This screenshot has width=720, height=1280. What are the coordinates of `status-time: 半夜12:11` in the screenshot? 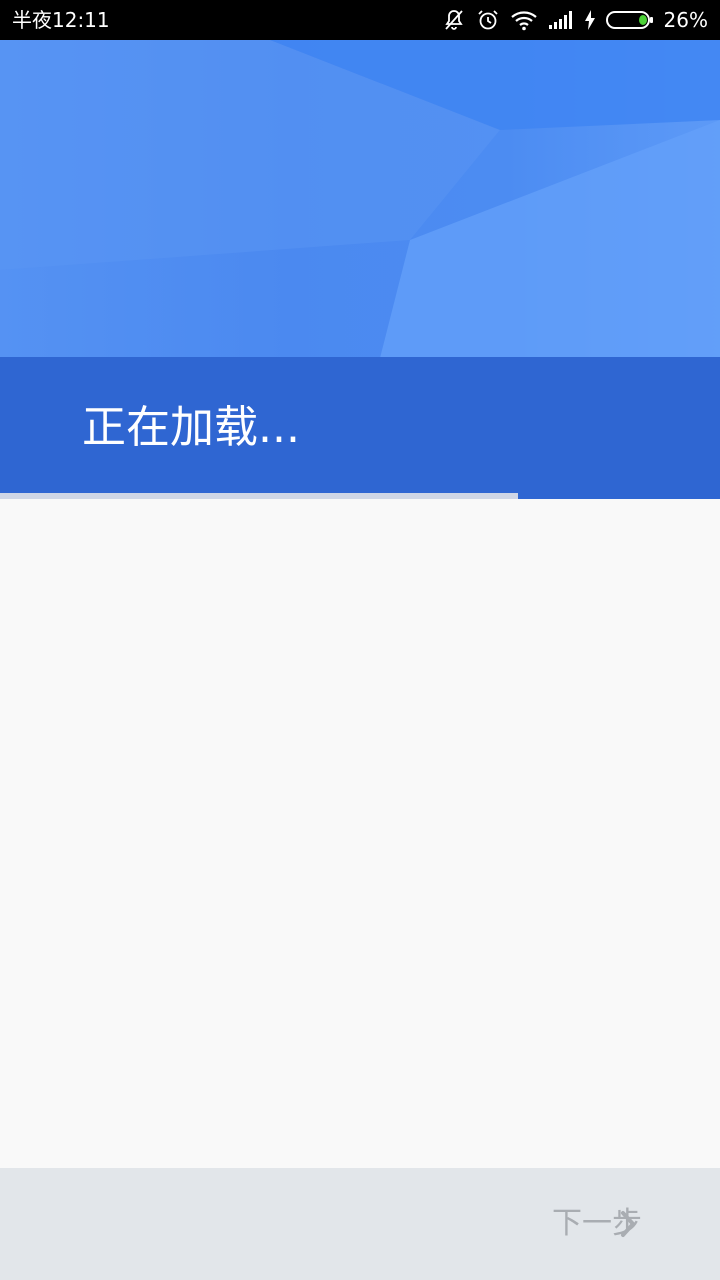 It's located at (61, 20).